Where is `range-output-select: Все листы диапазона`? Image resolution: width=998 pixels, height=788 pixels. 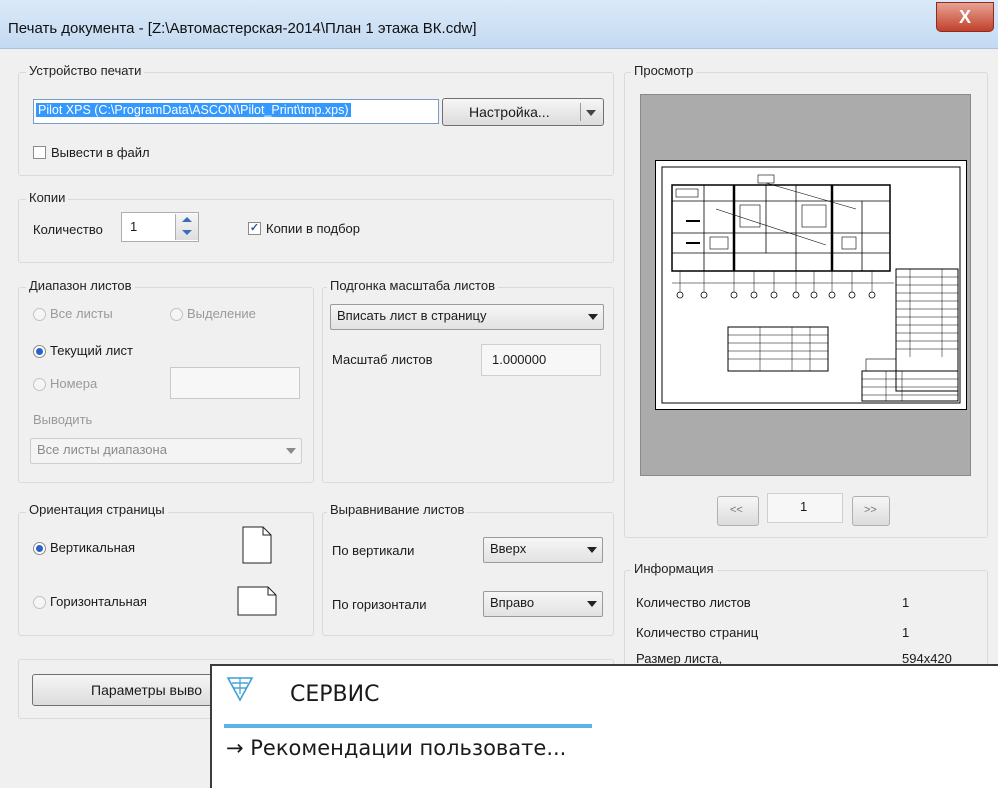 range-output-select: Все листы диапазона is located at coordinates (166, 451).